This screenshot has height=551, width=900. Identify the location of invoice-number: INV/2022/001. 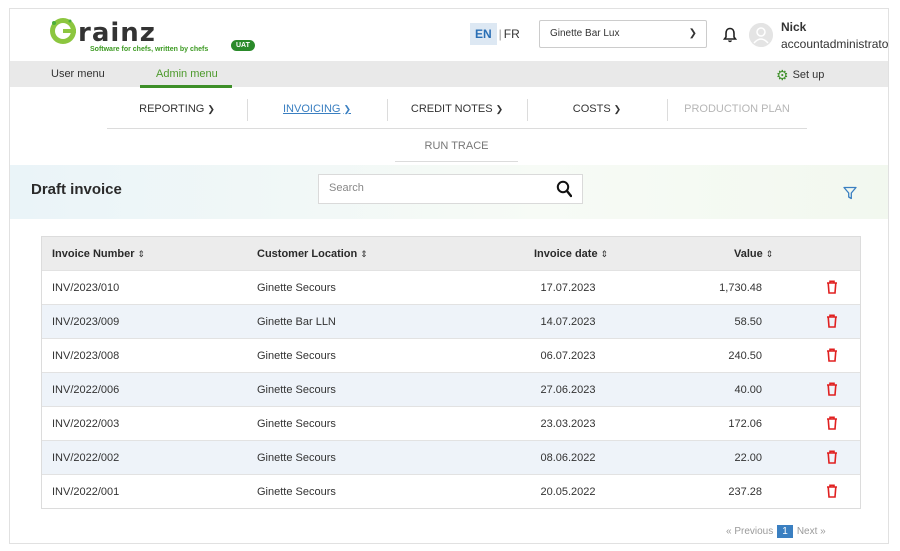
(86, 492).